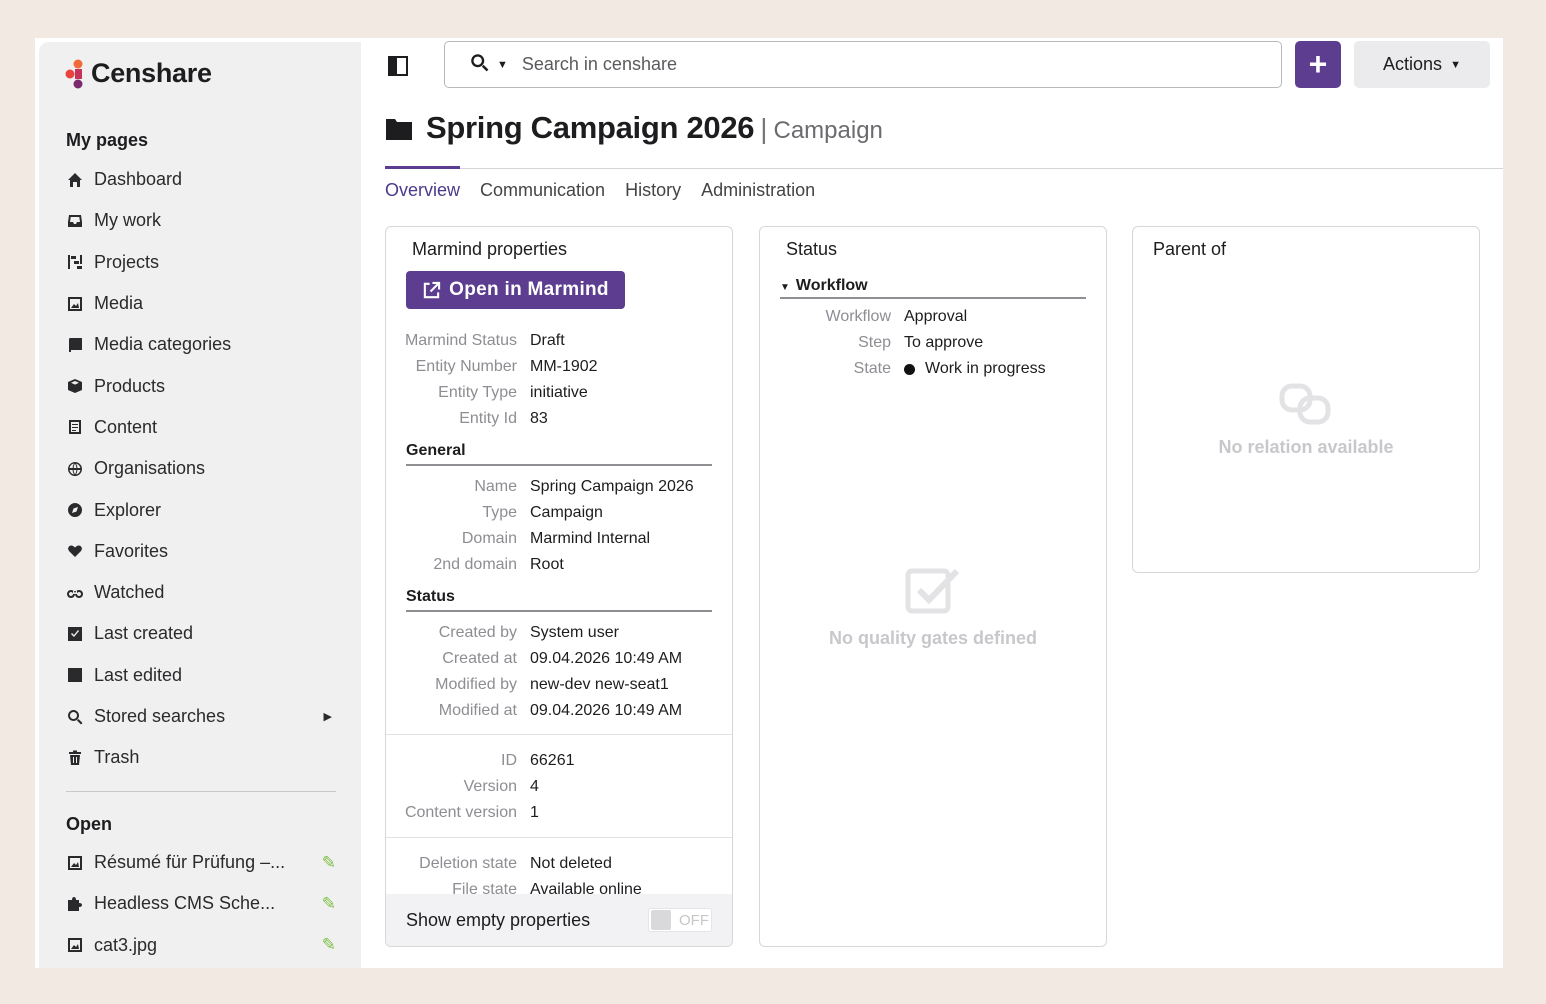 The height and width of the screenshot is (1004, 1546). I want to click on property-row: Version 4, so click(462, 787).